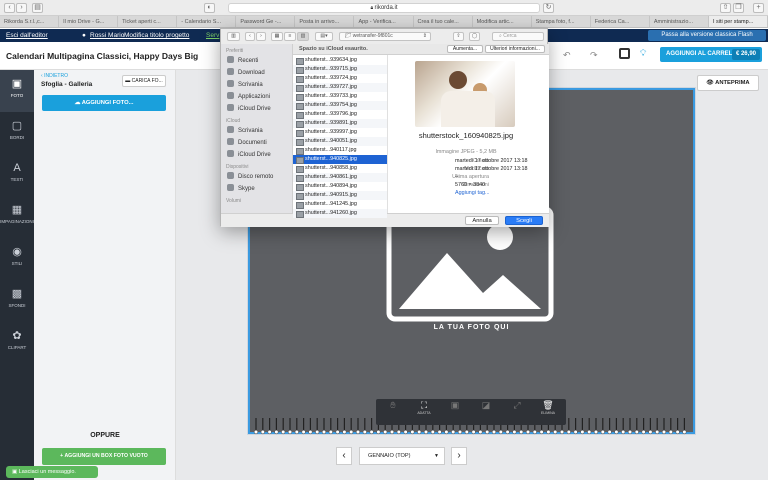 The width and height of the screenshot is (768, 480). What do you see at coordinates (17, 301) in the screenshot?
I see `sidebar-item-sfondi: ▩ SFONDI` at bounding box center [17, 301].